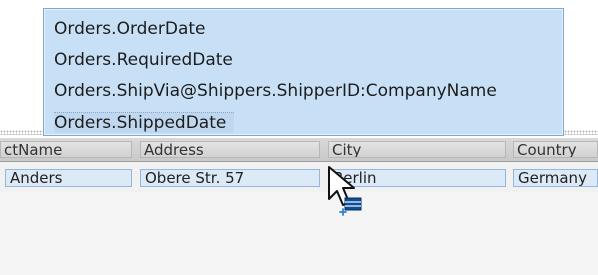 The height and width of the screenshot is (275, 598). Describe the element at coordinates (555, 178) in the screenshot. I see `data-cell-country: Germany` at that location.